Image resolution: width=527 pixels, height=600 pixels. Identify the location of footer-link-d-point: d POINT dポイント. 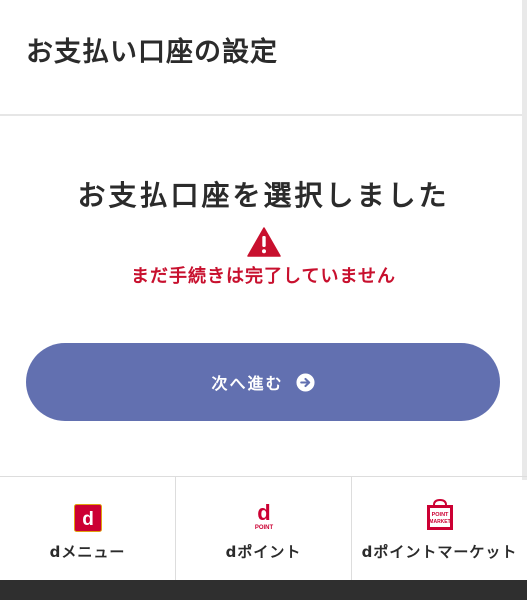
(264, 528).